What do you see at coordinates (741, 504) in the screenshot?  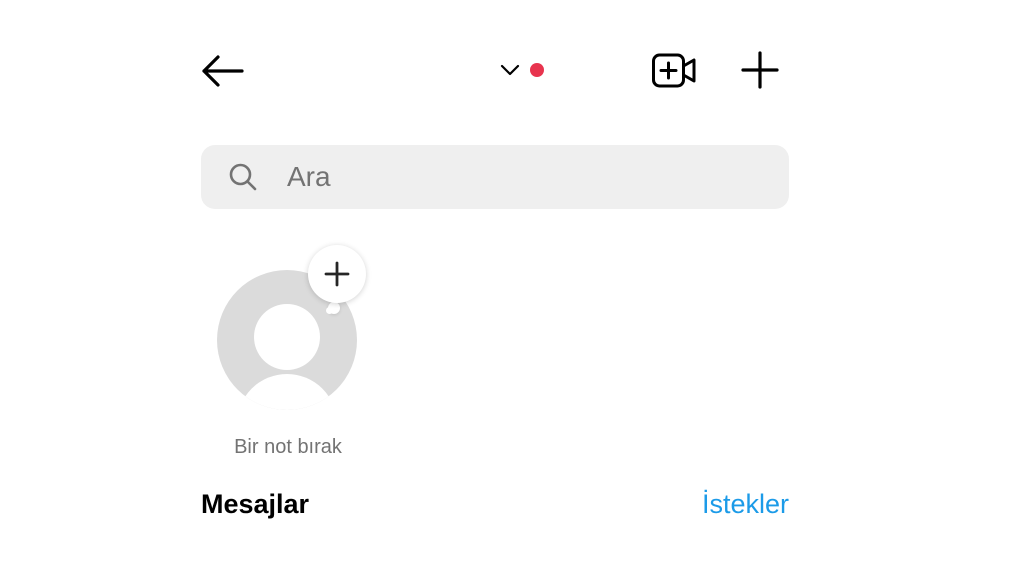 I see `requests-link: İstekler` at bounding box center [741, 504].